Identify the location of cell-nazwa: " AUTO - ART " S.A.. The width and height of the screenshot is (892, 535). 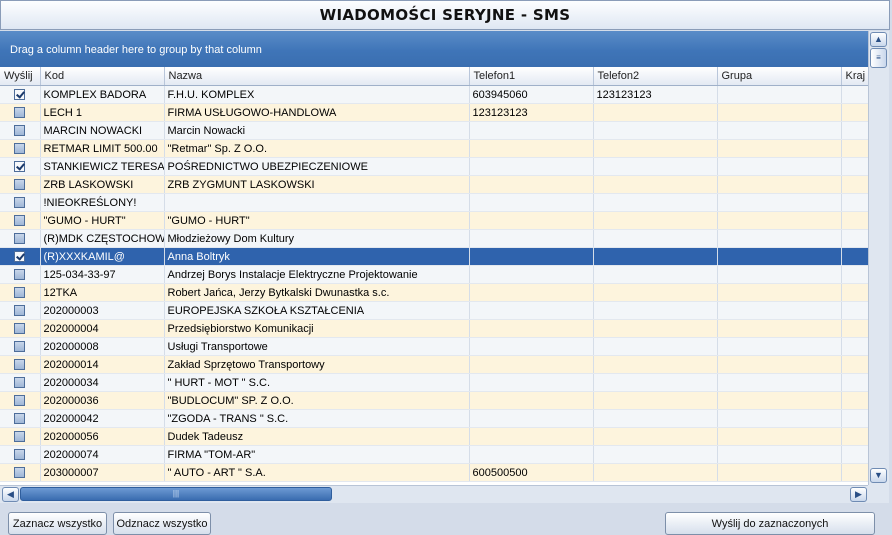
(317, 472).